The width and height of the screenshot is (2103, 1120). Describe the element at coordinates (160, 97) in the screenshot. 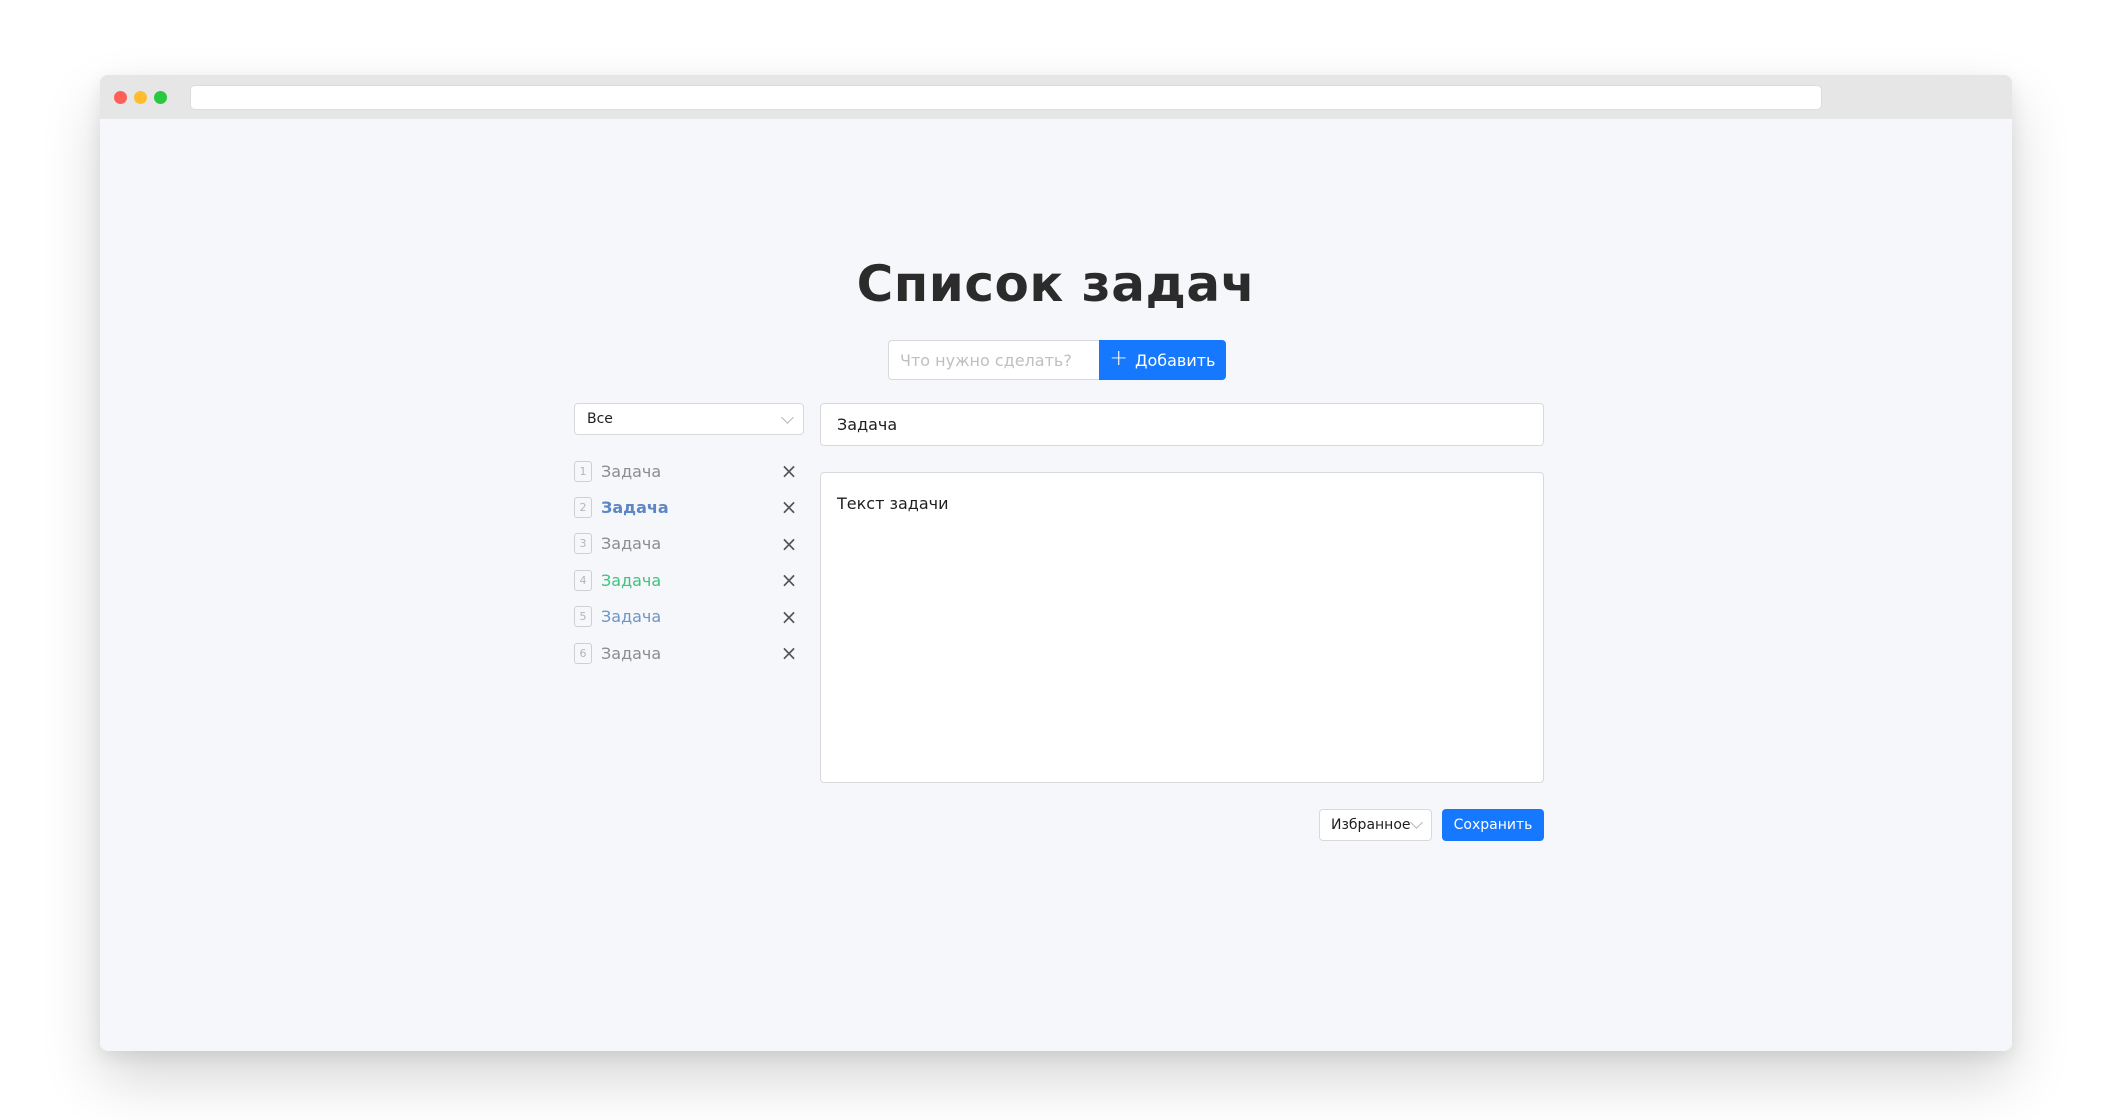

I see `maximize-window-button` at that location.